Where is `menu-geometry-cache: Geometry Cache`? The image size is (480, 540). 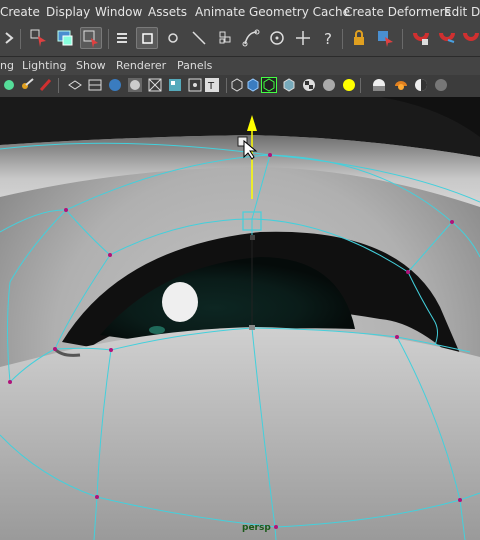 menu-geometry-cache: Geometry Cache is located at coordinates (299, 12).